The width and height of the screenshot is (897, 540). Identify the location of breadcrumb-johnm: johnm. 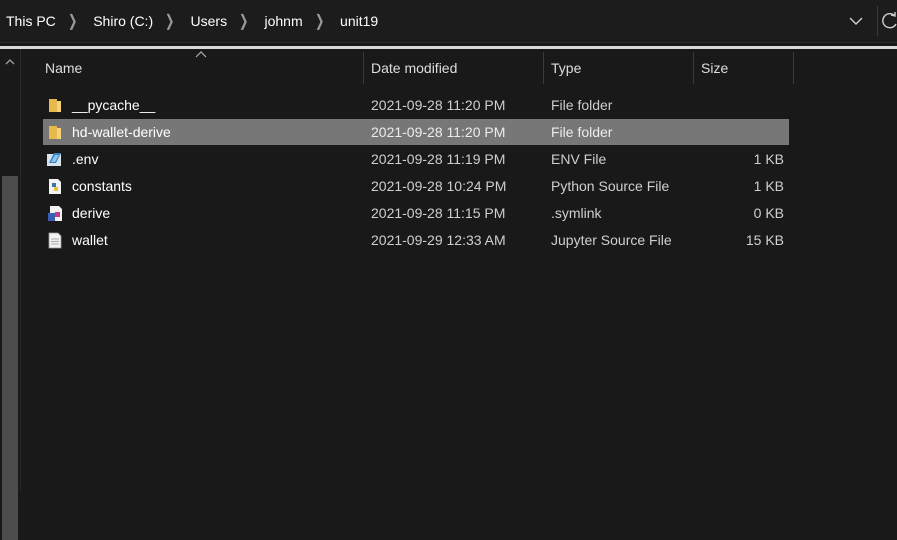
(281, 21).